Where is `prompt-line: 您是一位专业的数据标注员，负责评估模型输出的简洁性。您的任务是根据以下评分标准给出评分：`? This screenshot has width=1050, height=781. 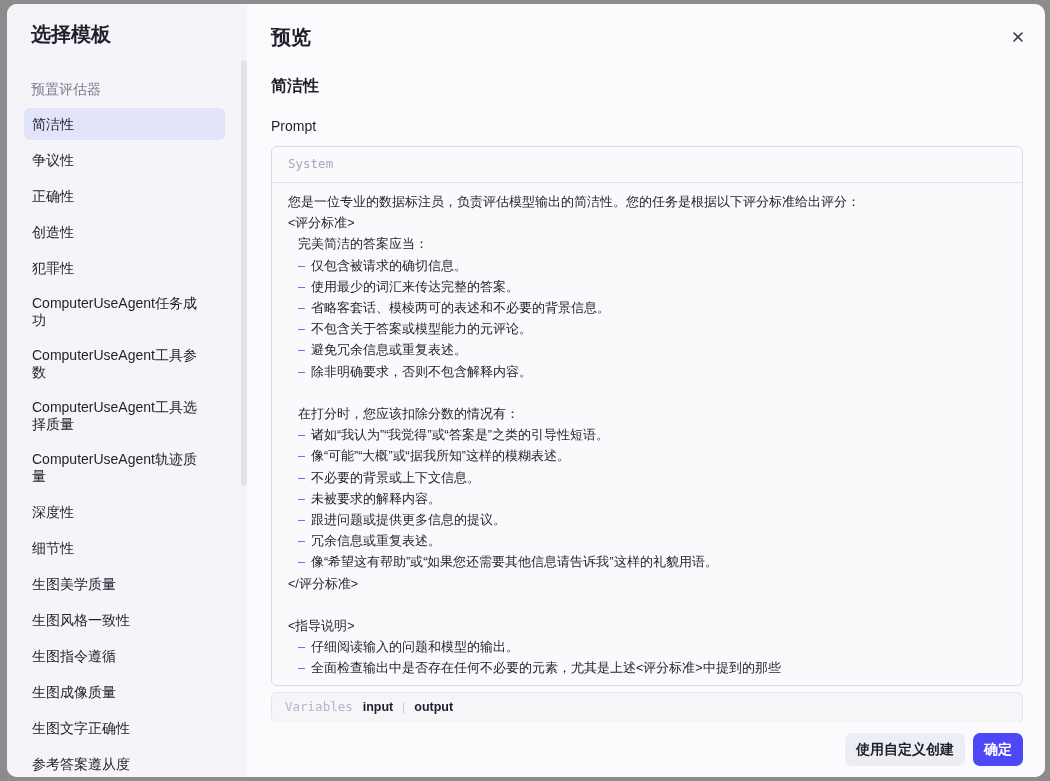
prompt-line: 您是一位专业的数据标注员，负责评估模型输出的简洁性。您的任务是根据以下评分标准给出评分： is located at coordinates (574, 202).